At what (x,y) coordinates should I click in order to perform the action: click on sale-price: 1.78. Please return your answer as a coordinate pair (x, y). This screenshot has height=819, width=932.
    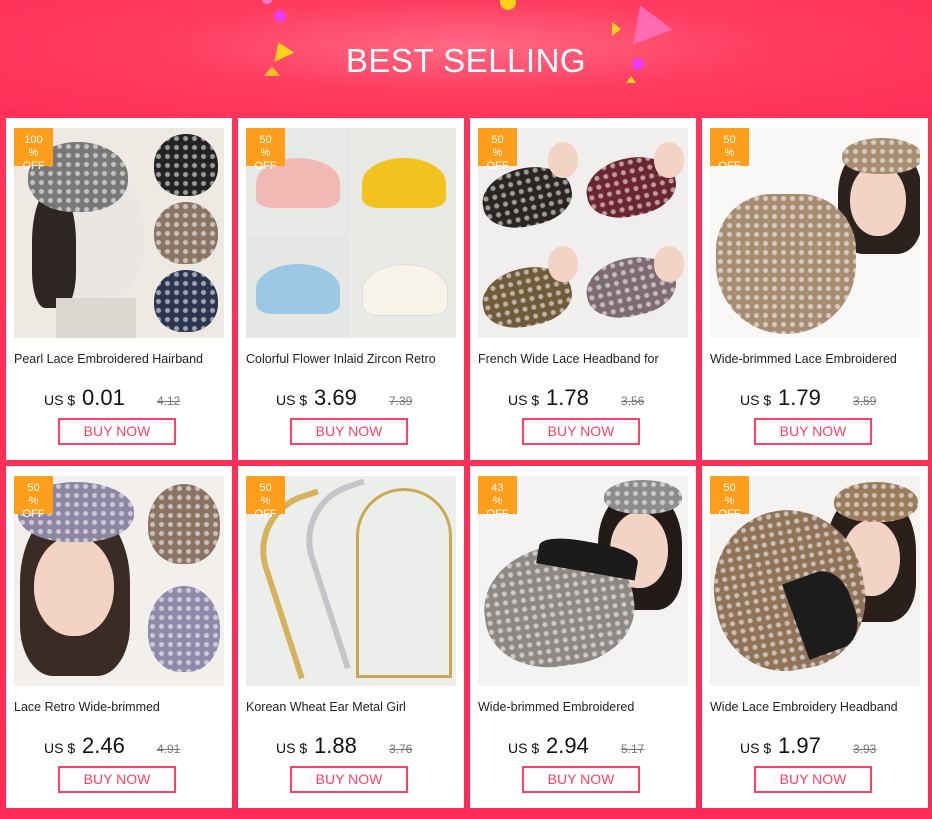
    Looking at the image, I should click on (567, 397).